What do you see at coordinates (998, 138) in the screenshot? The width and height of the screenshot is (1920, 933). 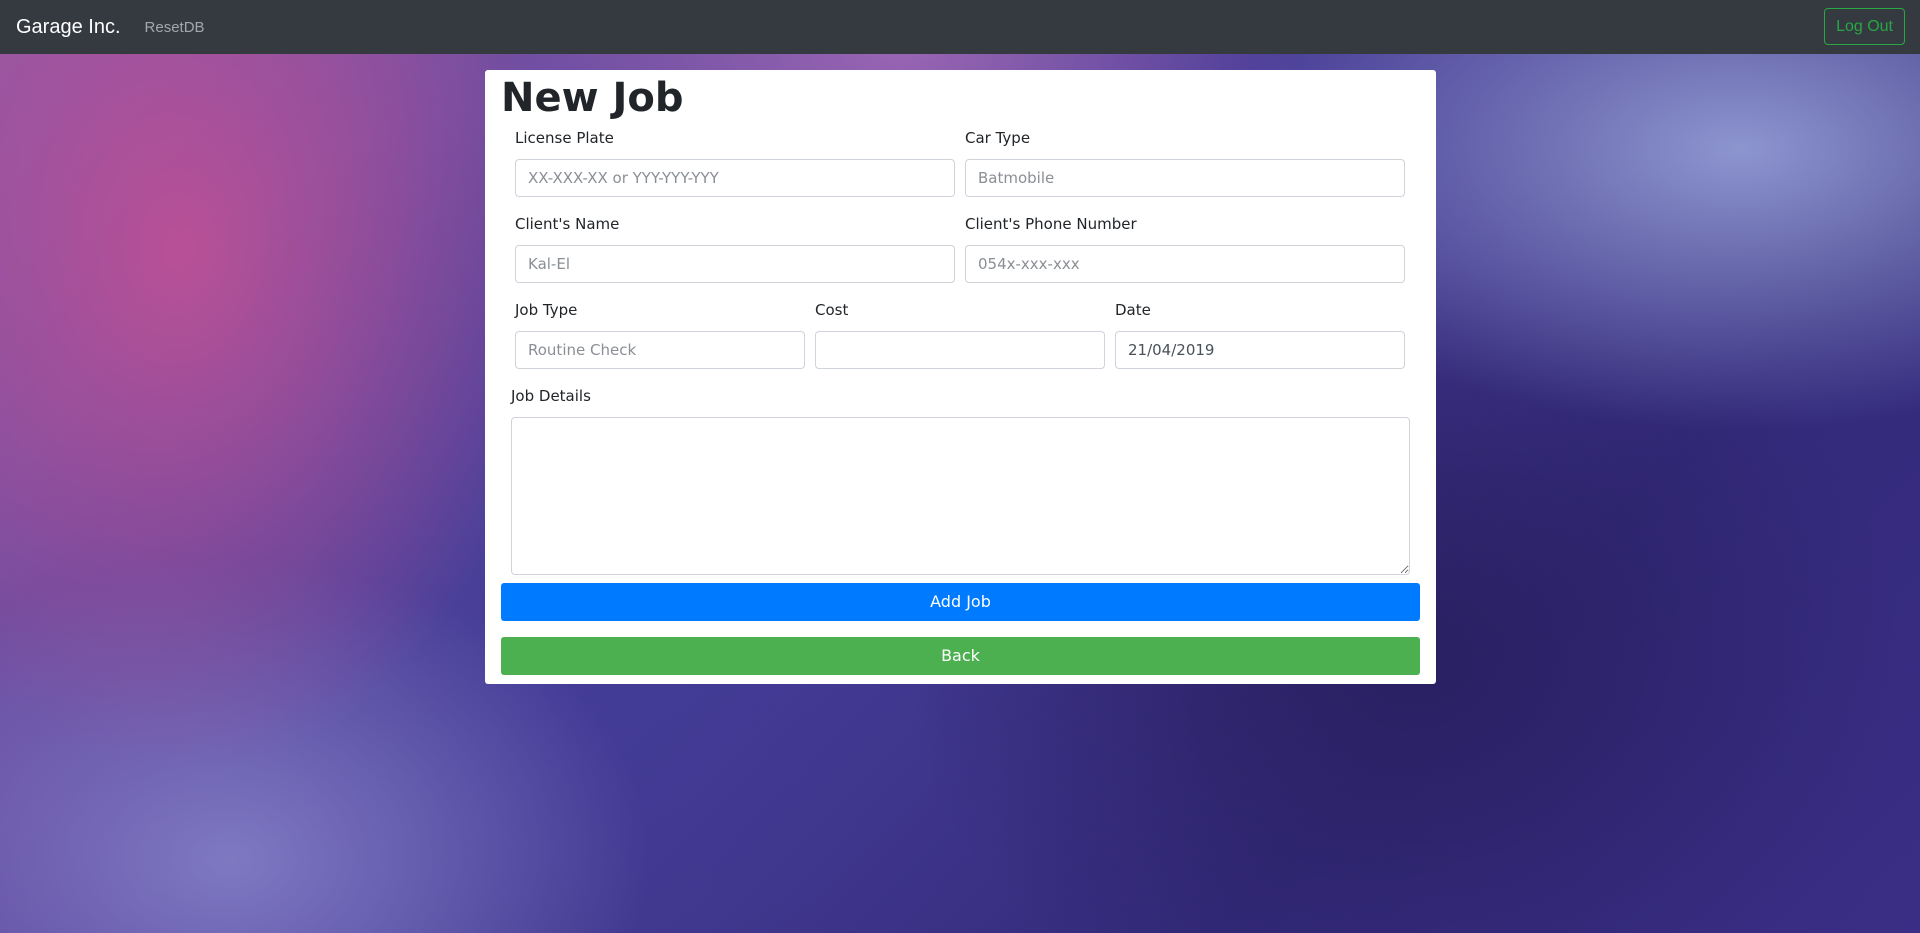 I see `car-type-label: Car Type` at bounding box center [998, 138].